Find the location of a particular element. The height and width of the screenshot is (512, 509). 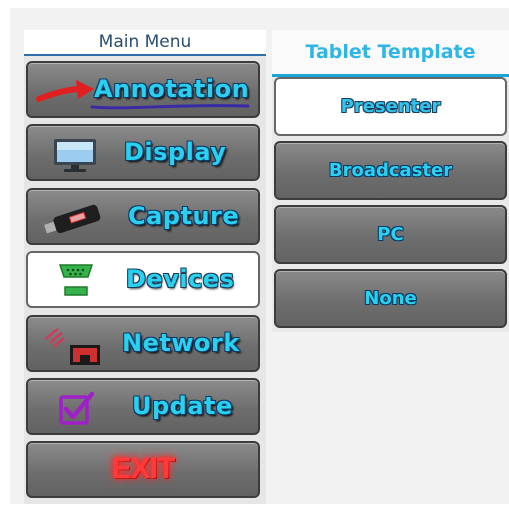

menu-item-devices: Devices is located at coordinates (143, 279).